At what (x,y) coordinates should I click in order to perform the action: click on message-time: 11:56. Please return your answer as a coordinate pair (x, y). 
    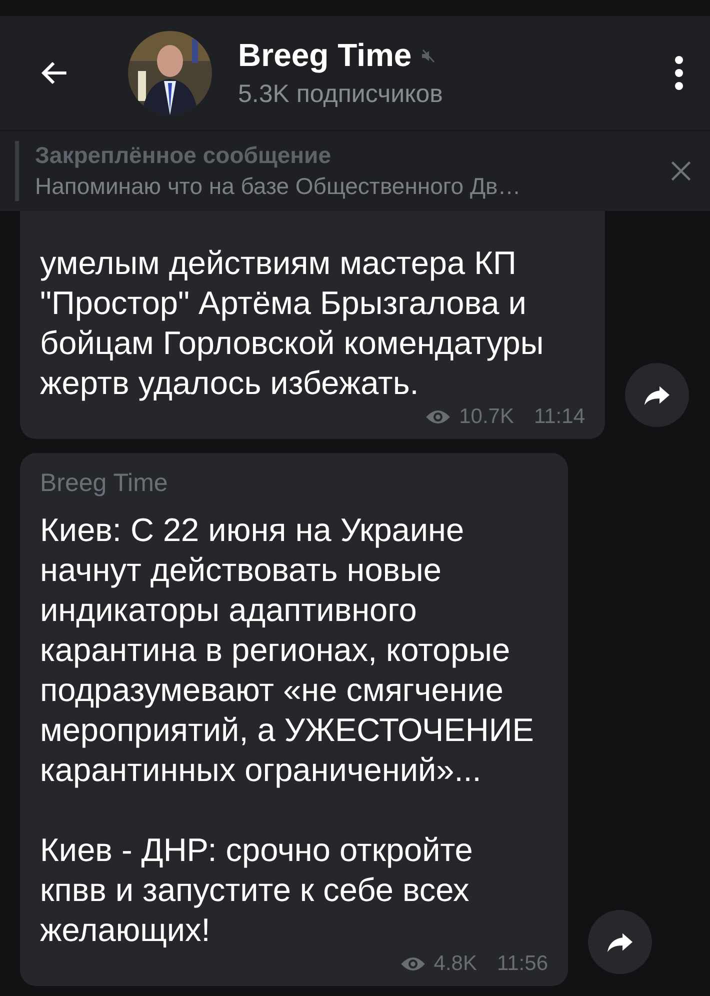
    Looking at the image, I should click on (522, 964).